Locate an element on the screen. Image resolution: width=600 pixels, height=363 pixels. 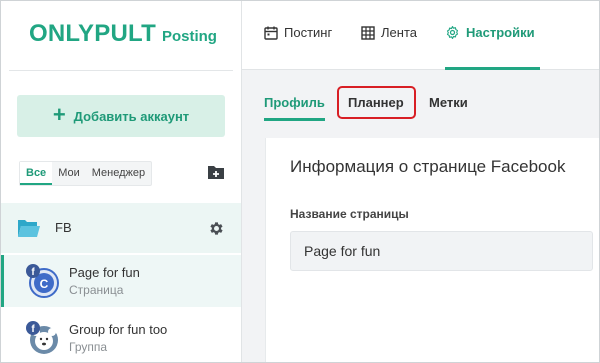
page-type: Страница is located at coordinates (96, 290).